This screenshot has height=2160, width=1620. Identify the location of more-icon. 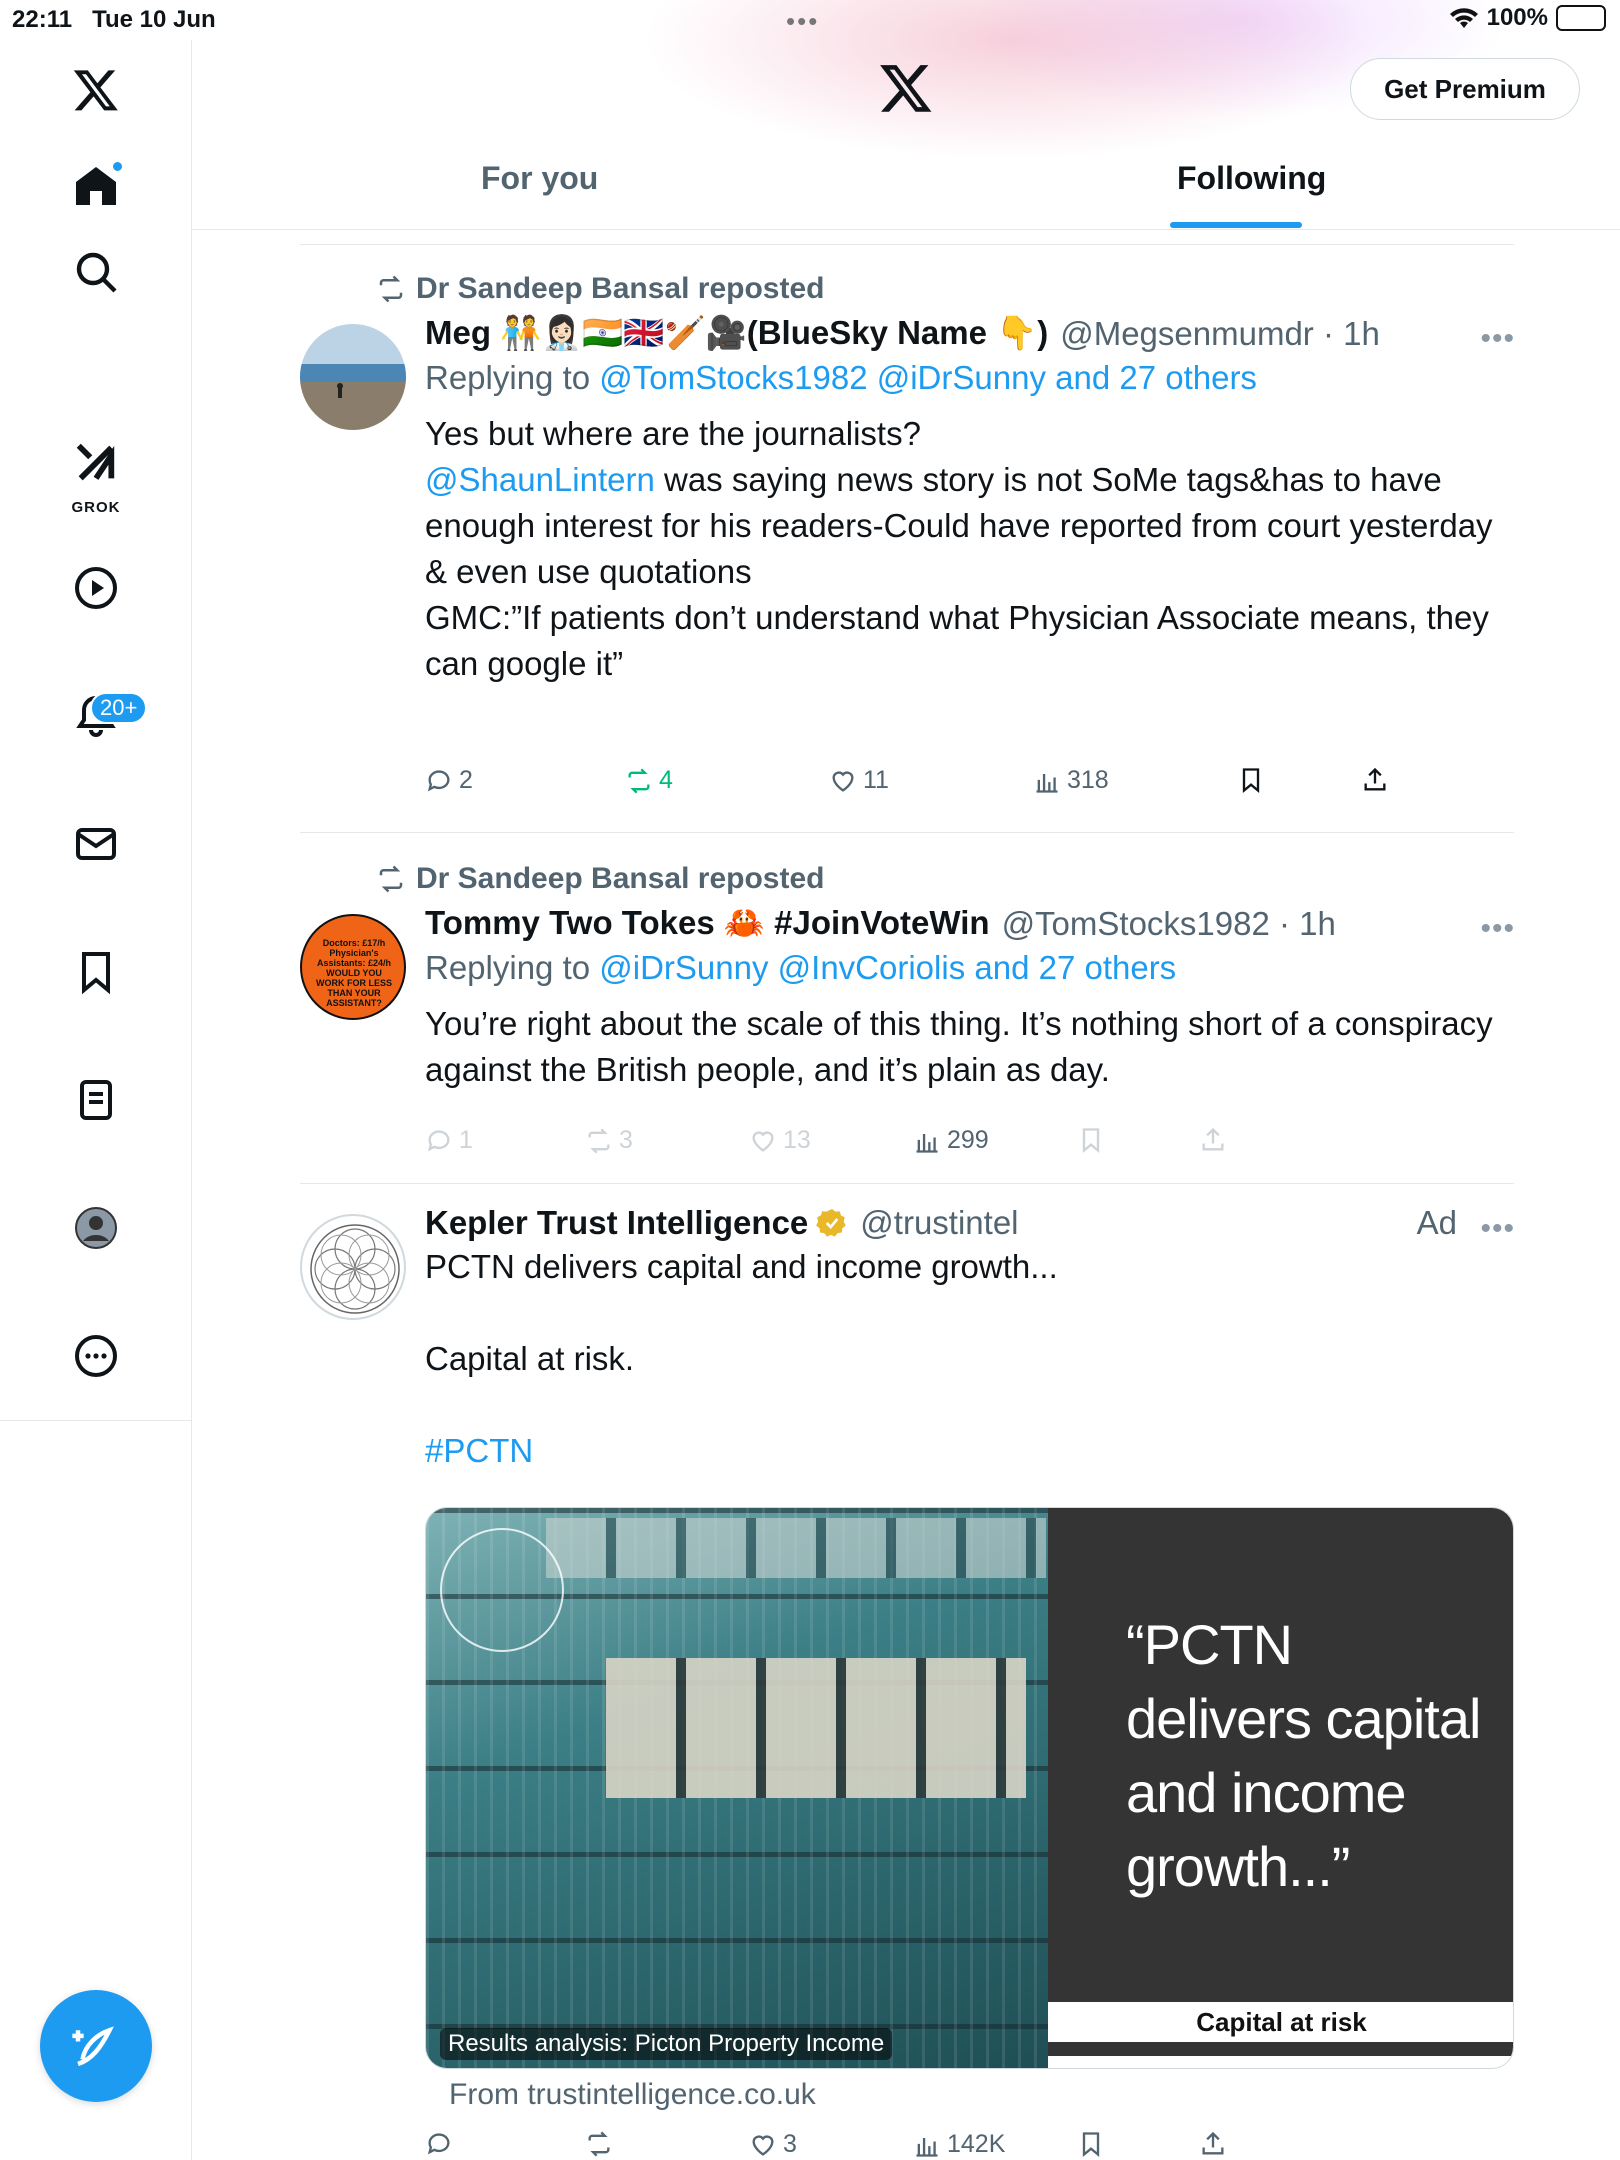
(96, 1356).